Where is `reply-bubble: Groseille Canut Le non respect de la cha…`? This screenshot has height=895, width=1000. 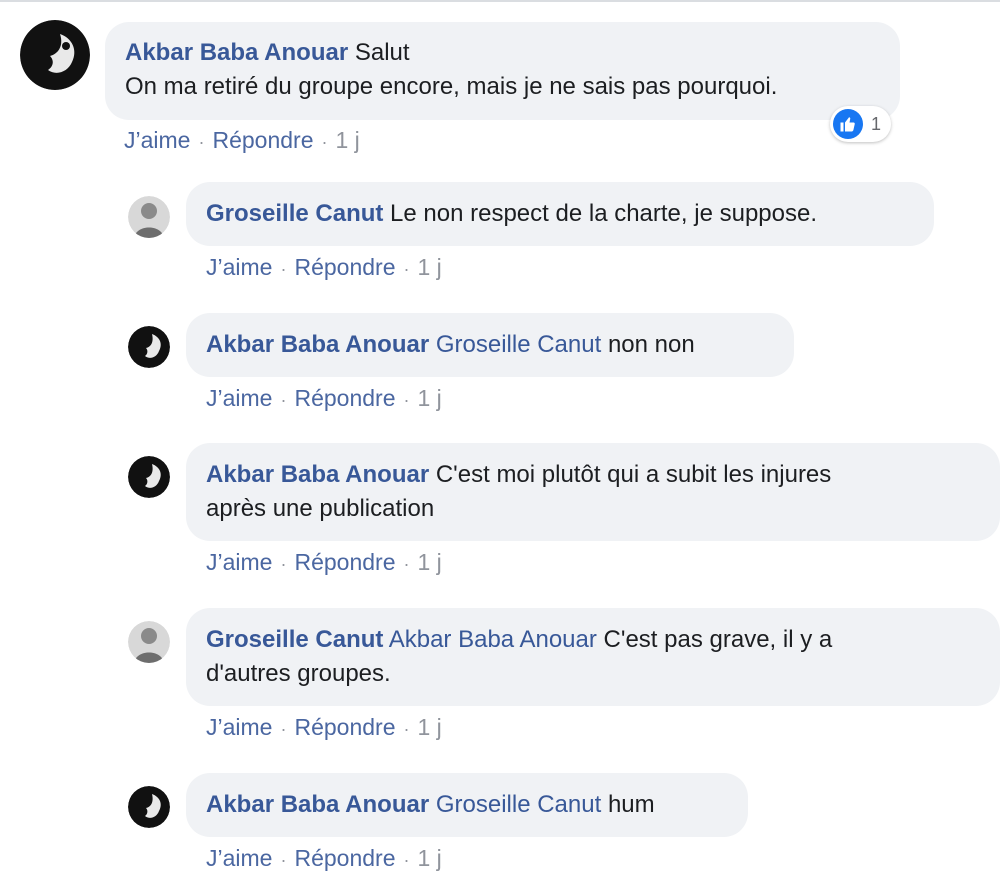
reply-bubble: Groseille Canut Le non respect de la cha… is located at coordinates (560, 214).